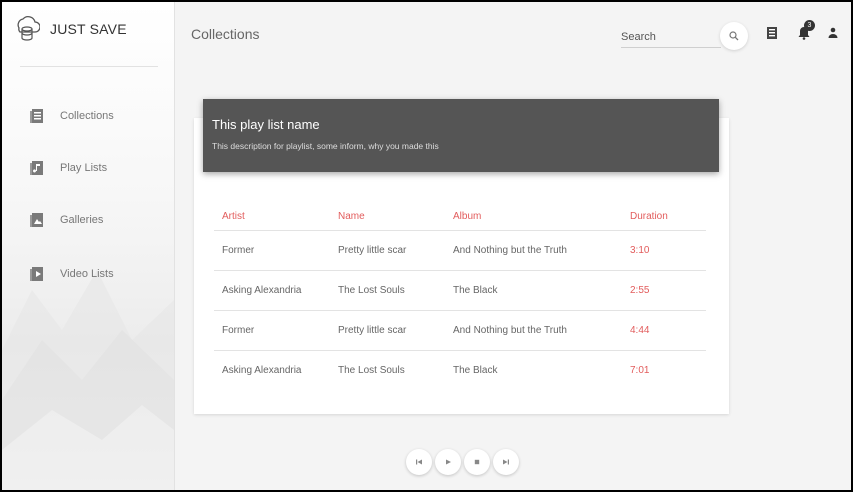 This screenshot has height=492, width=853. I want to click on user-menu-button, so click(833, 35).